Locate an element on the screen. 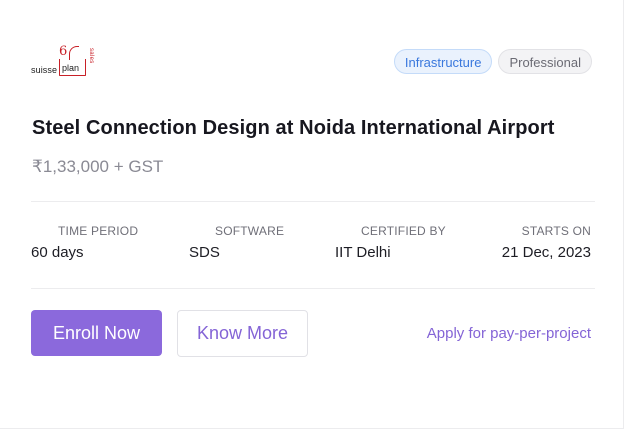 The height and width of the screenshot is (432, 626). tag-list: Infrastructure Professional is located at coordinates (492, 61).